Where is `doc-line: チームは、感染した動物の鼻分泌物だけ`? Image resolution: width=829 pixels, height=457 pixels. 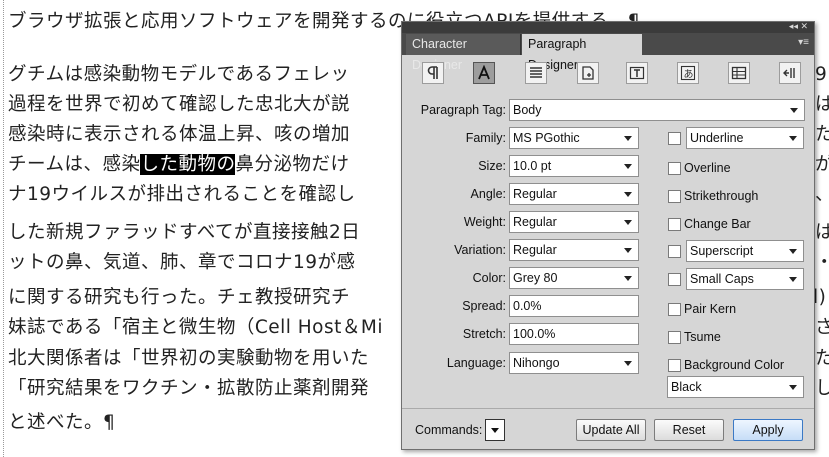 doc-line: チームは、感染した動物の鼻分泌物だけ is located at coordinates (178, 165).